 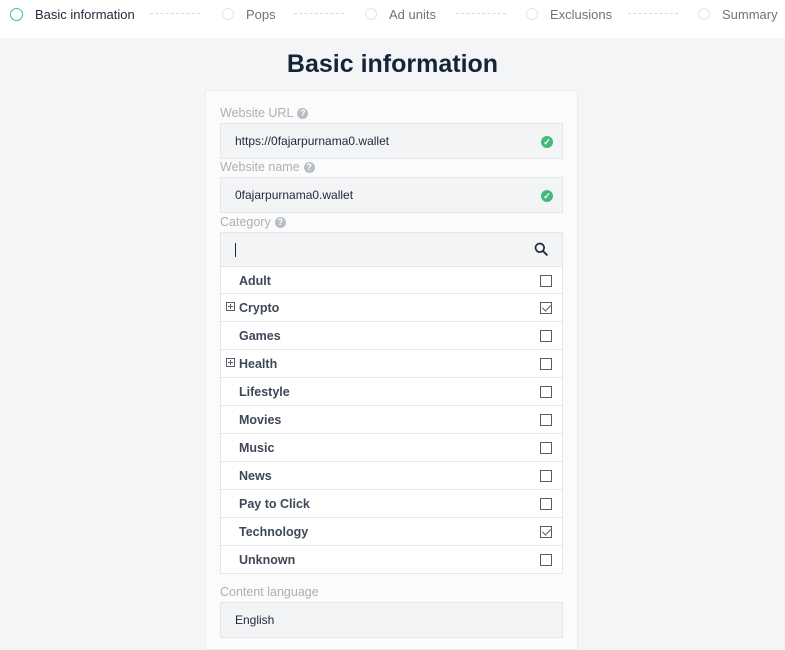 What do you see at coordinates (391, 392) in the screenshot?
I see `category-item-lifestyle: Lifestyle` at bounding box center [391, 392].